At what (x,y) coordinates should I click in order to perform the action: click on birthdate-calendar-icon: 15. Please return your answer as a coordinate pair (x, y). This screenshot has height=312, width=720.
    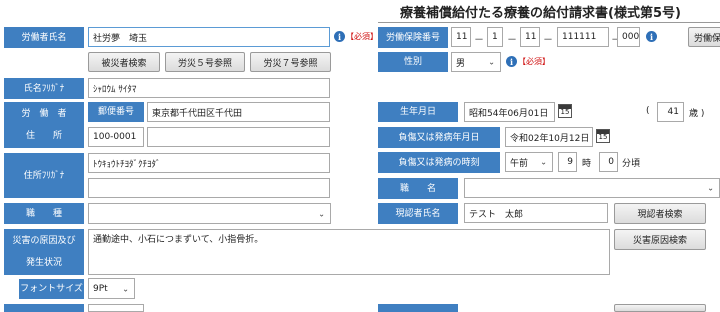
    Looking at the image, I should click on (565, 111).